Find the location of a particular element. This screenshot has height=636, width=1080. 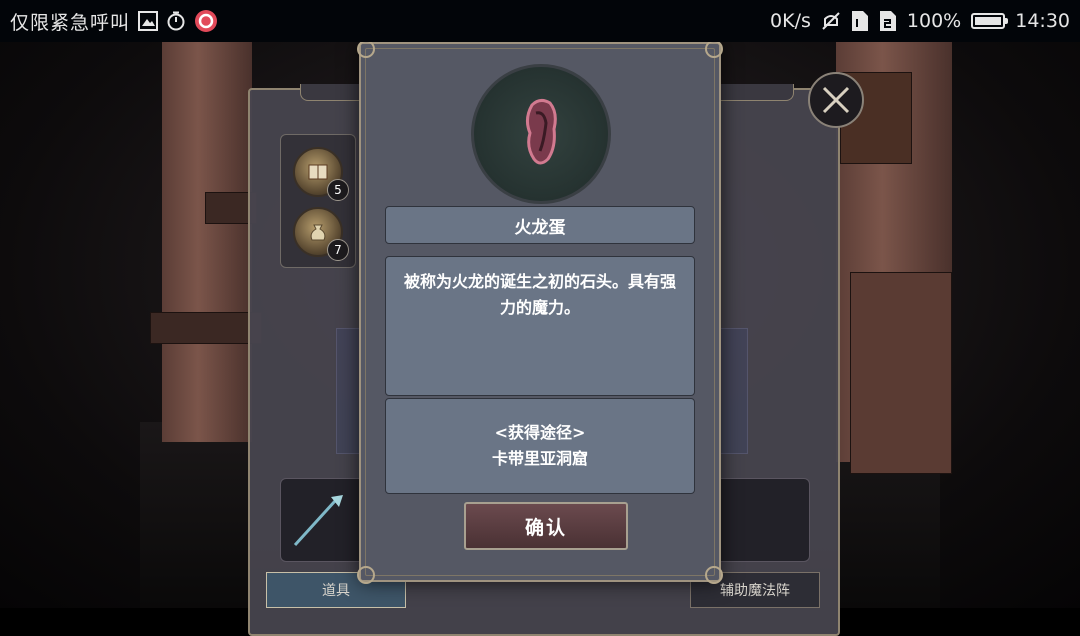

spellbook-icon is located at coordinates (318, 172).